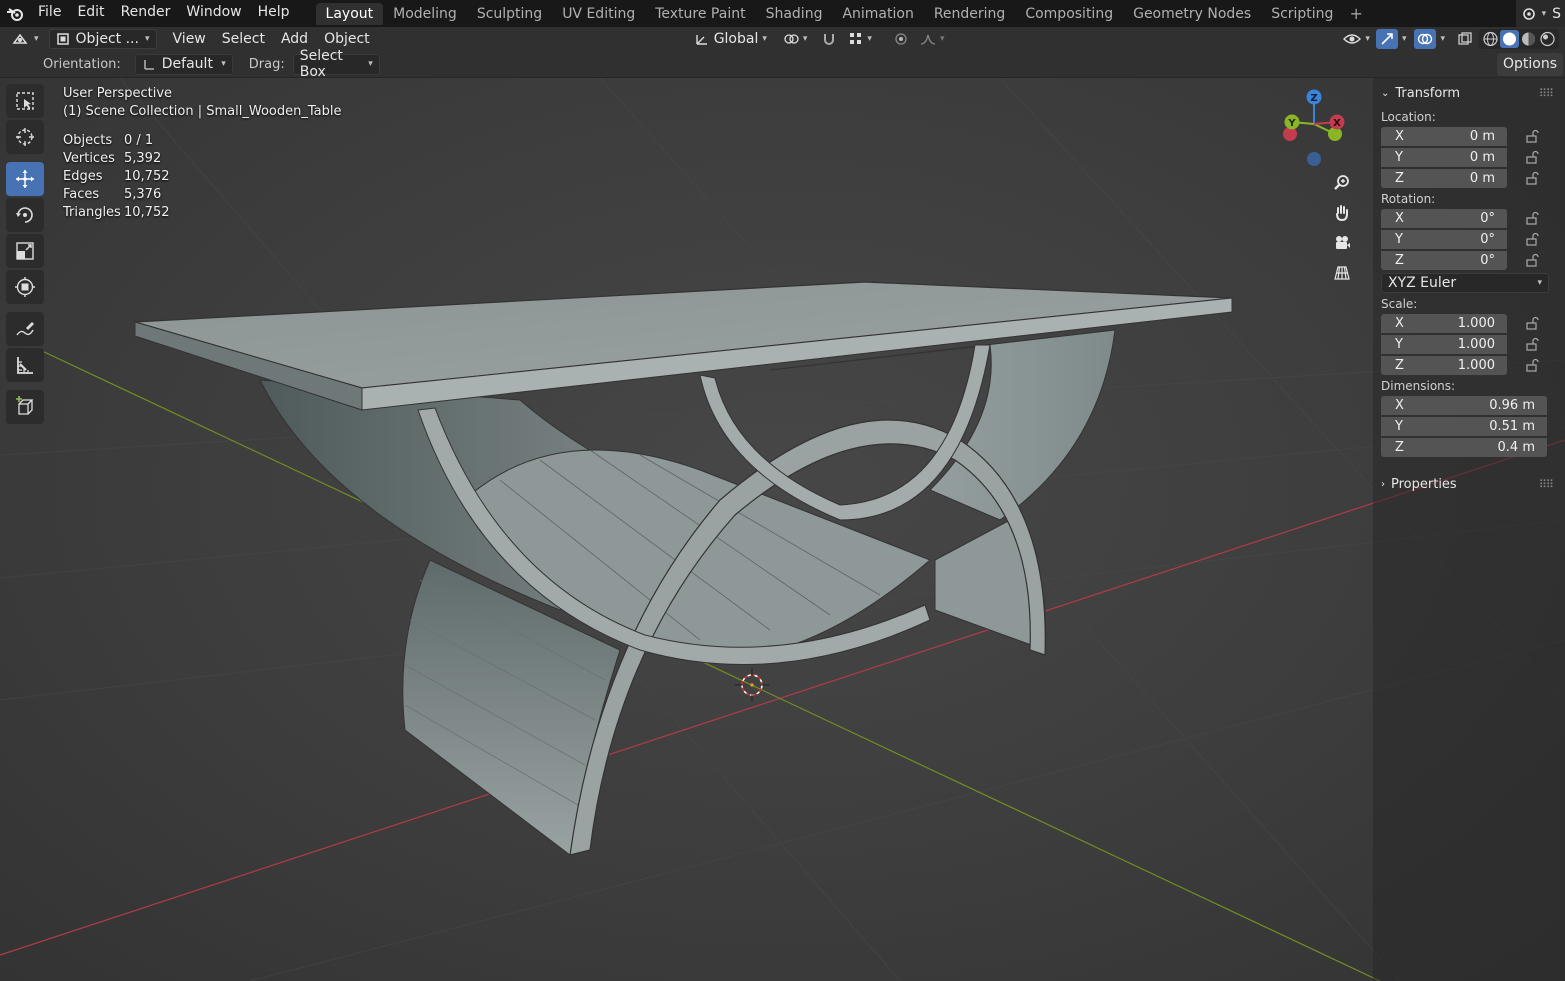 This screenshot has height=981, width=1565. Describe the element at coordinates (347, 39) in the screenshot. I see `menu-object: Object` at that location.